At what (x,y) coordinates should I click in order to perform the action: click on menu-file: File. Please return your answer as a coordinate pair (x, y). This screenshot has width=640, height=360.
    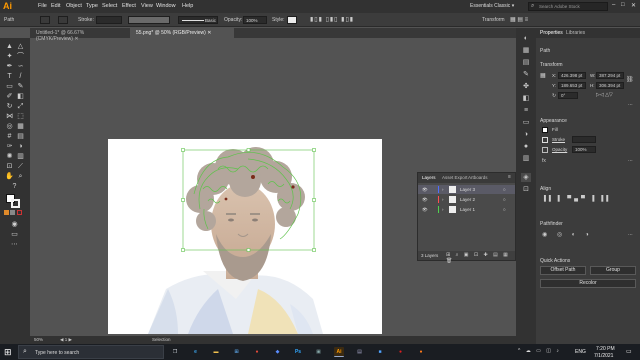
    Looking at the image, I should click on (42, 6).